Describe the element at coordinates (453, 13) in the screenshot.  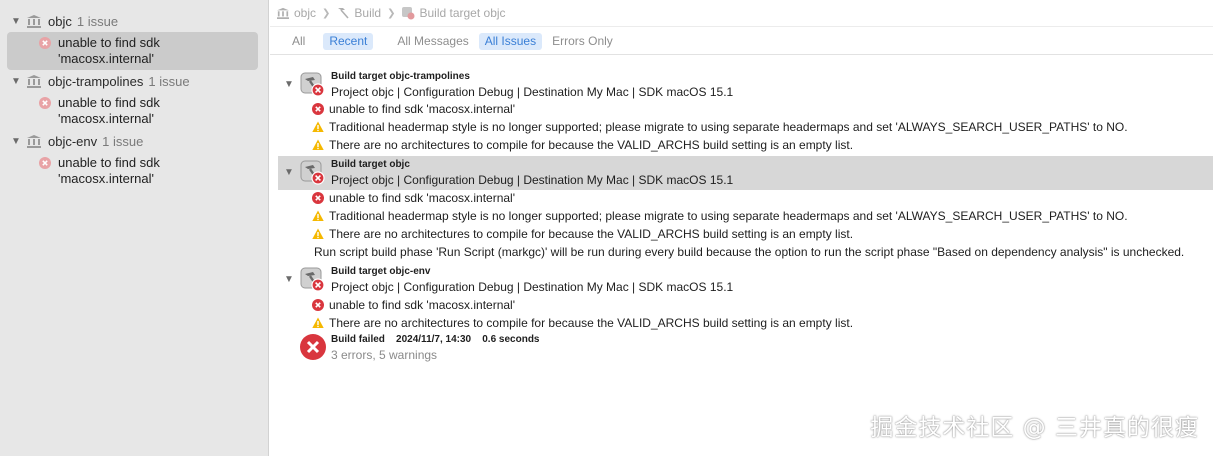
I see `breadcrumb-build-target: Build target objc` at that location.